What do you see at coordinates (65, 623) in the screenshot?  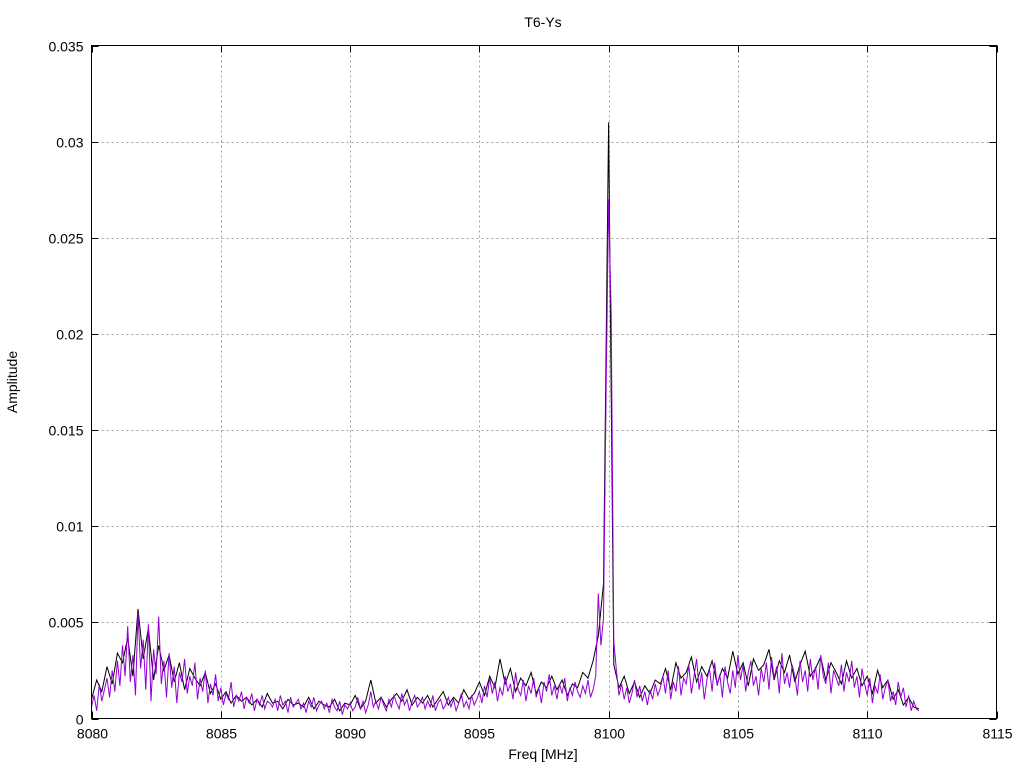 I see `y-tick-label: 0.005` at bounding box center [65, 623].